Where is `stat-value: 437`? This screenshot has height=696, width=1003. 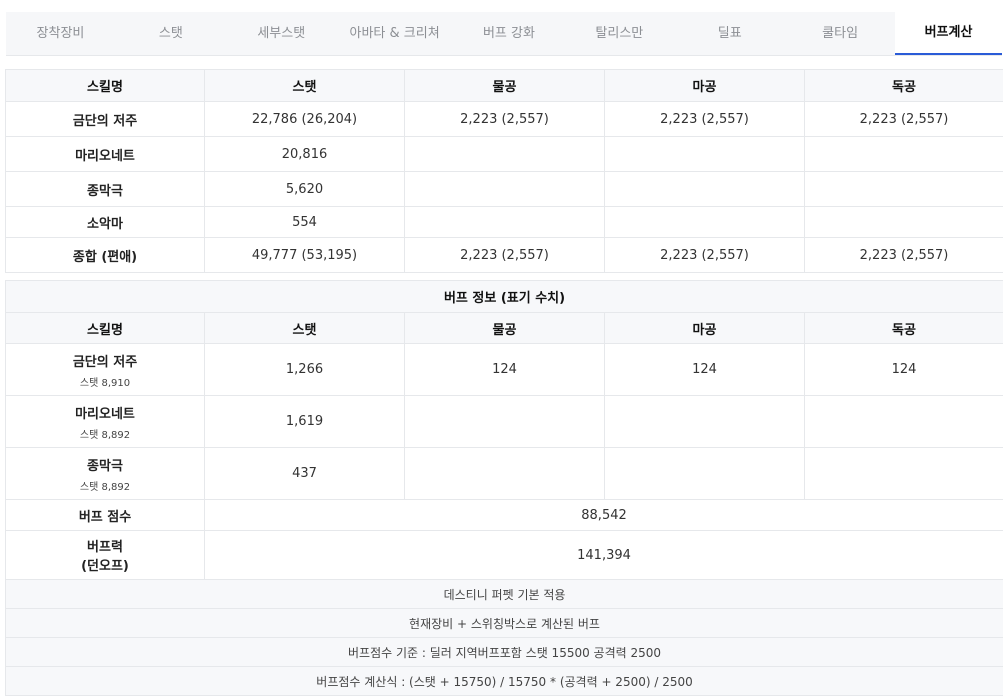
stat-value: 437 is located at coordinates (304, 473).